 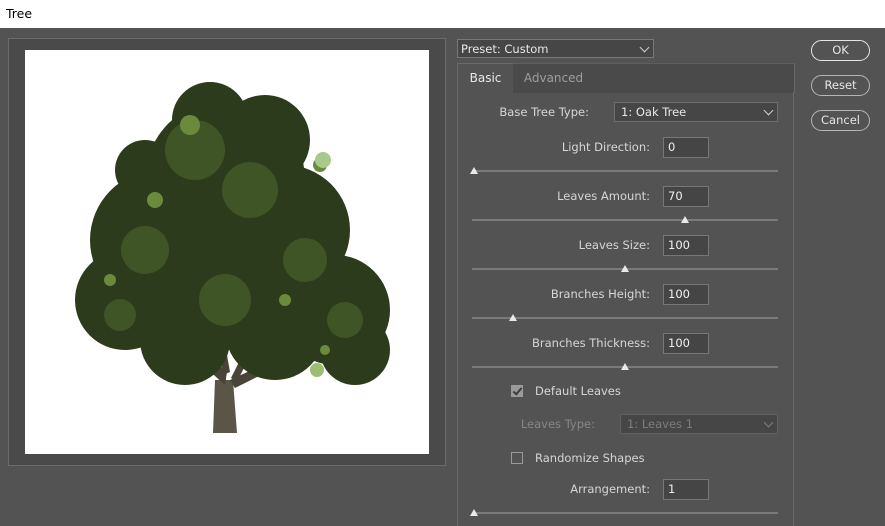 I want to click on branches-thickness-field: 100, so click(x=686, y=343).